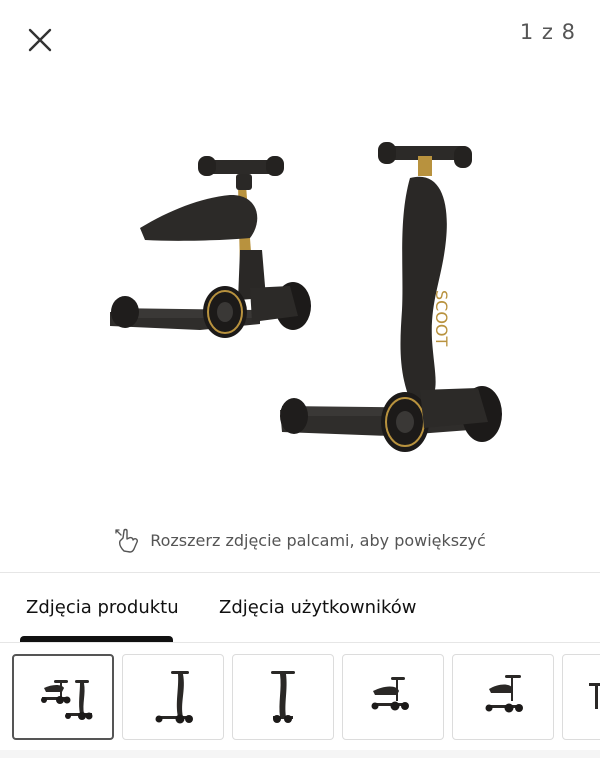  What do you see at coordinates (300, 754) in the screenshot?
I see `bottom-bar` at bounding box center [300, 754].